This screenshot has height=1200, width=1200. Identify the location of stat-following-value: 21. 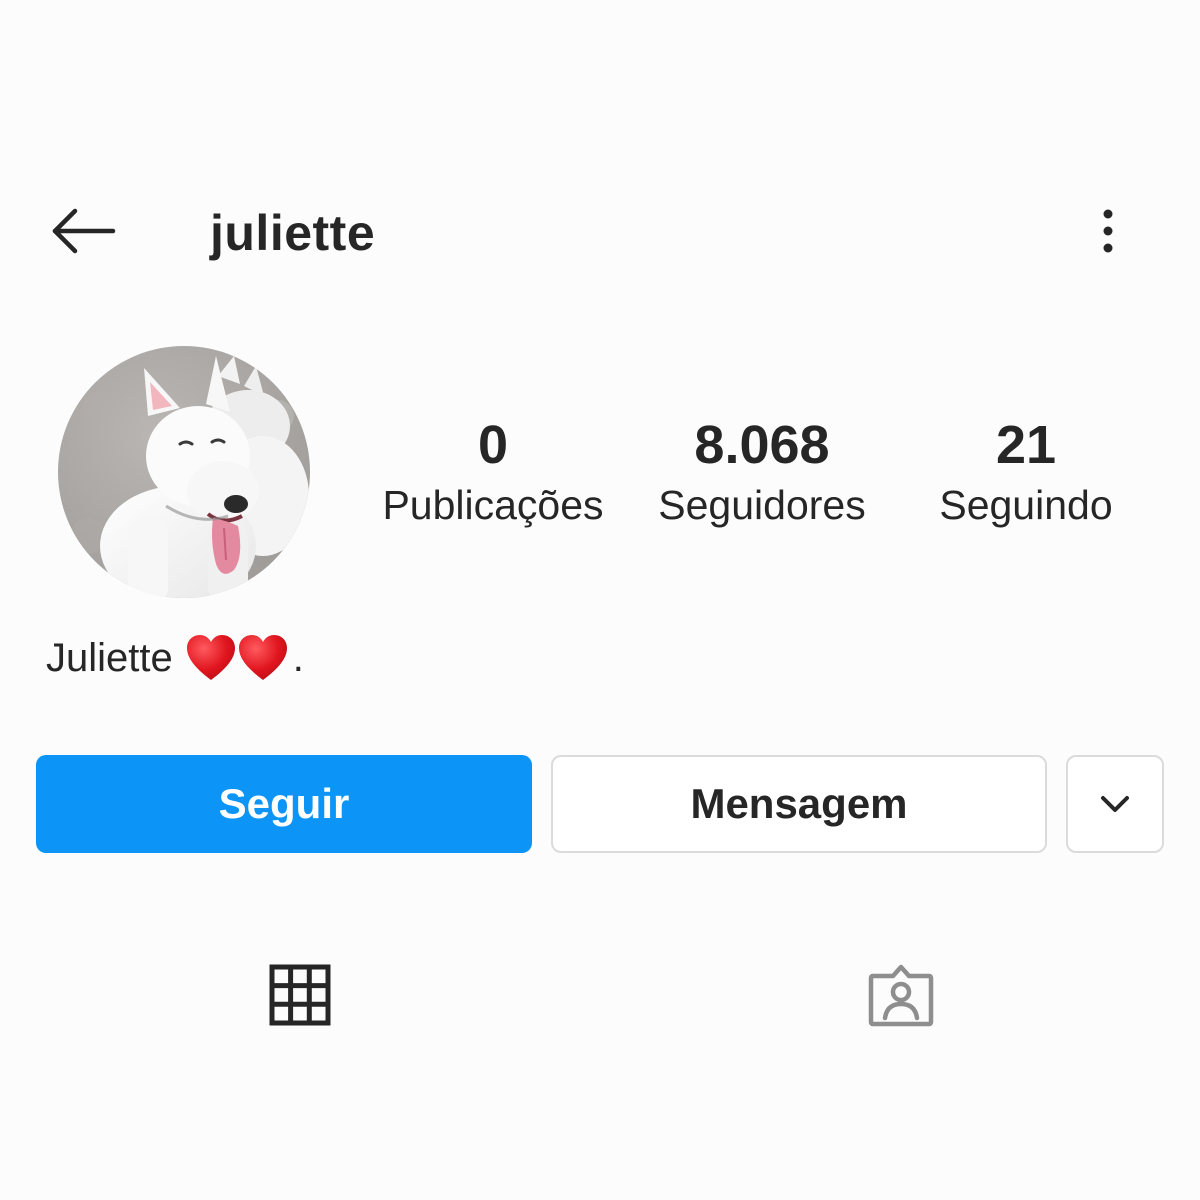
(1026, 445).